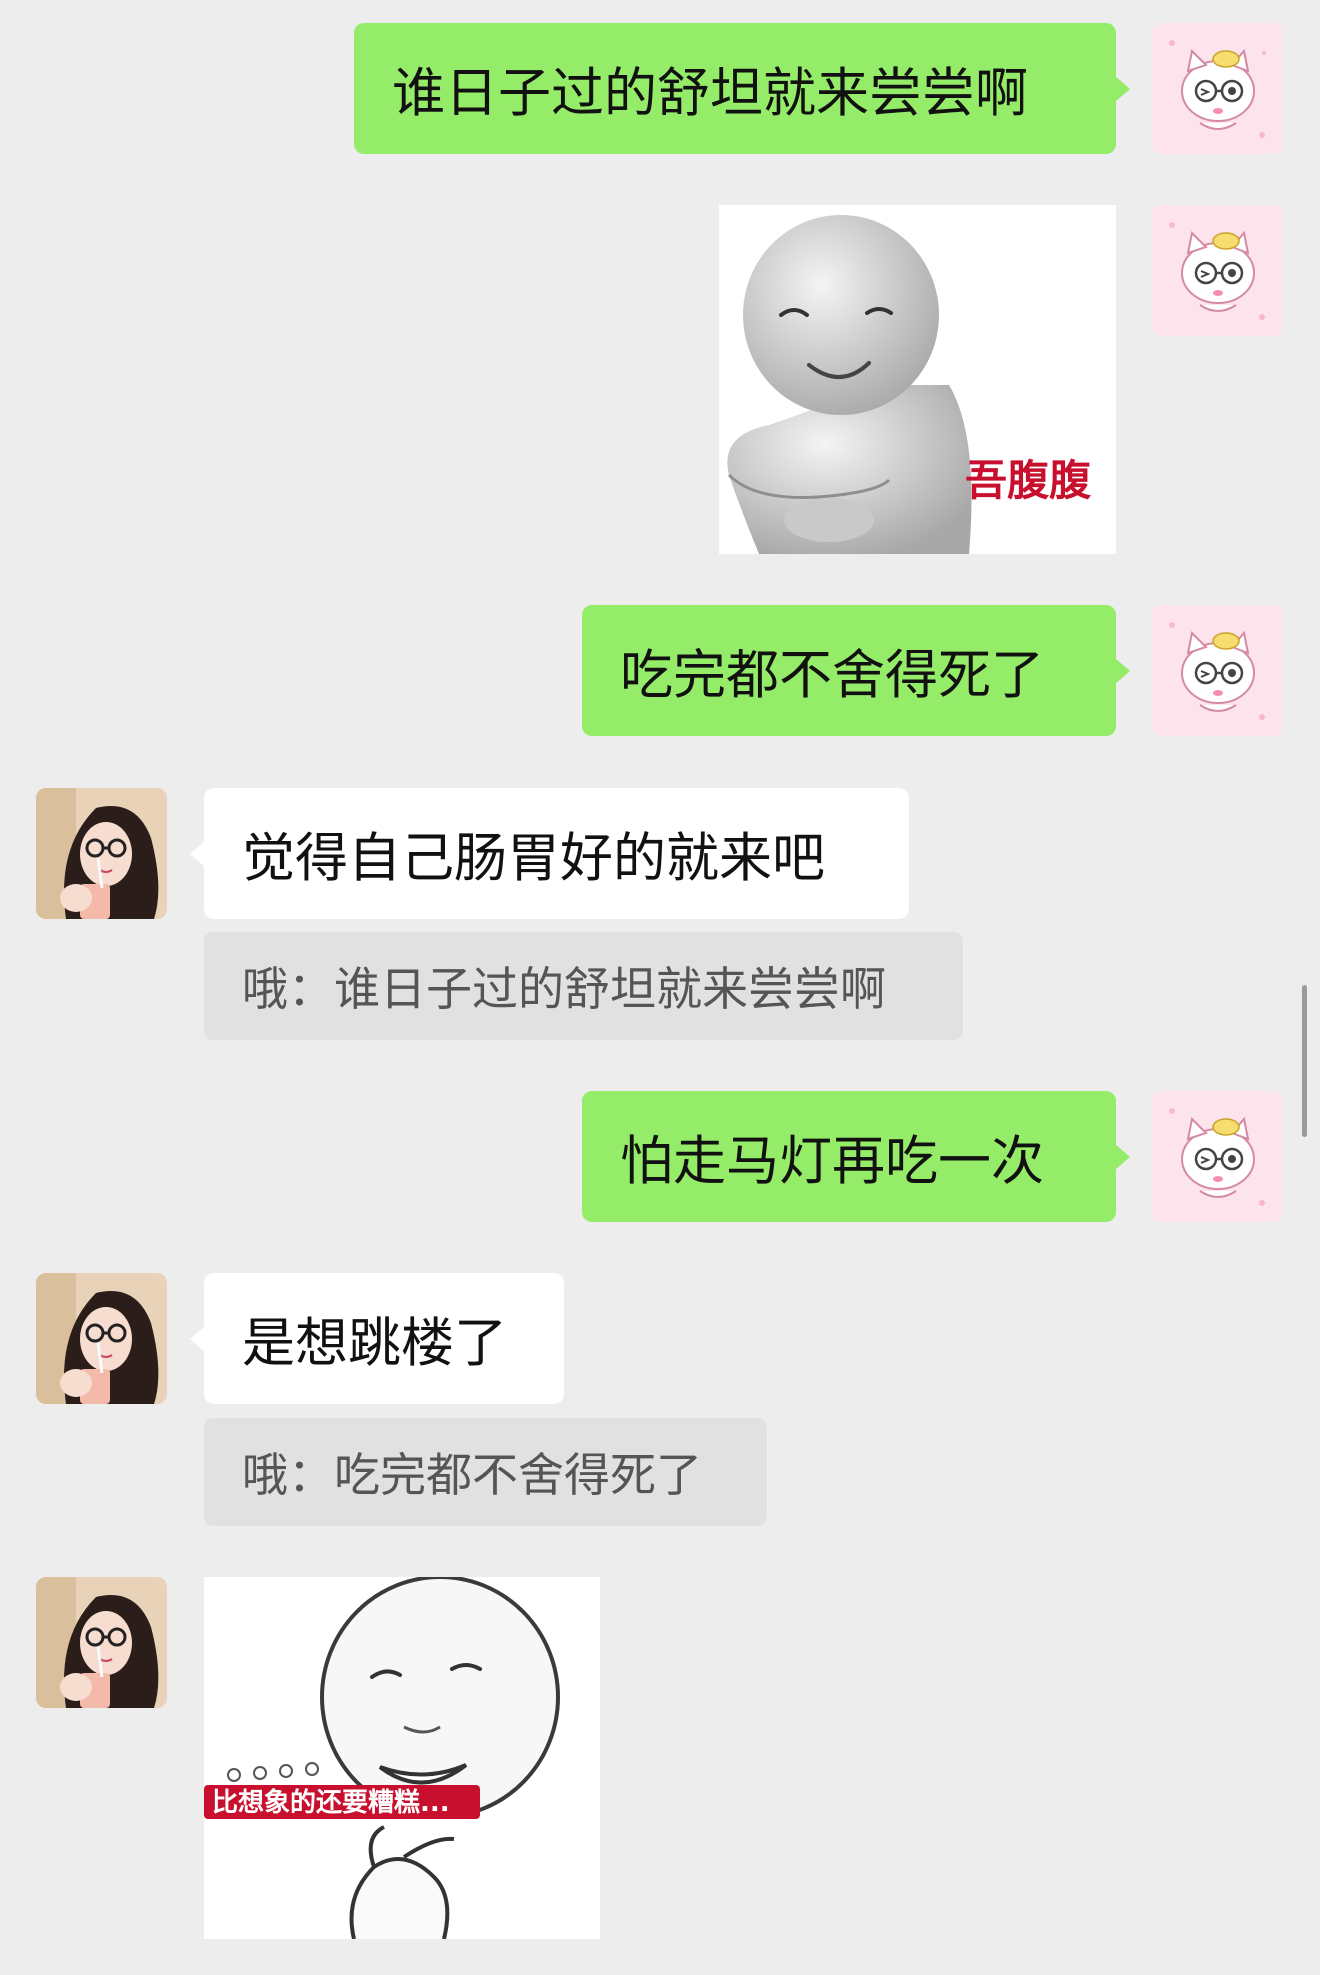 The image size is (1320, 1975). I want to click on quoted-reply: 哦：吃完都不舍得死了, so click(485, 1472).